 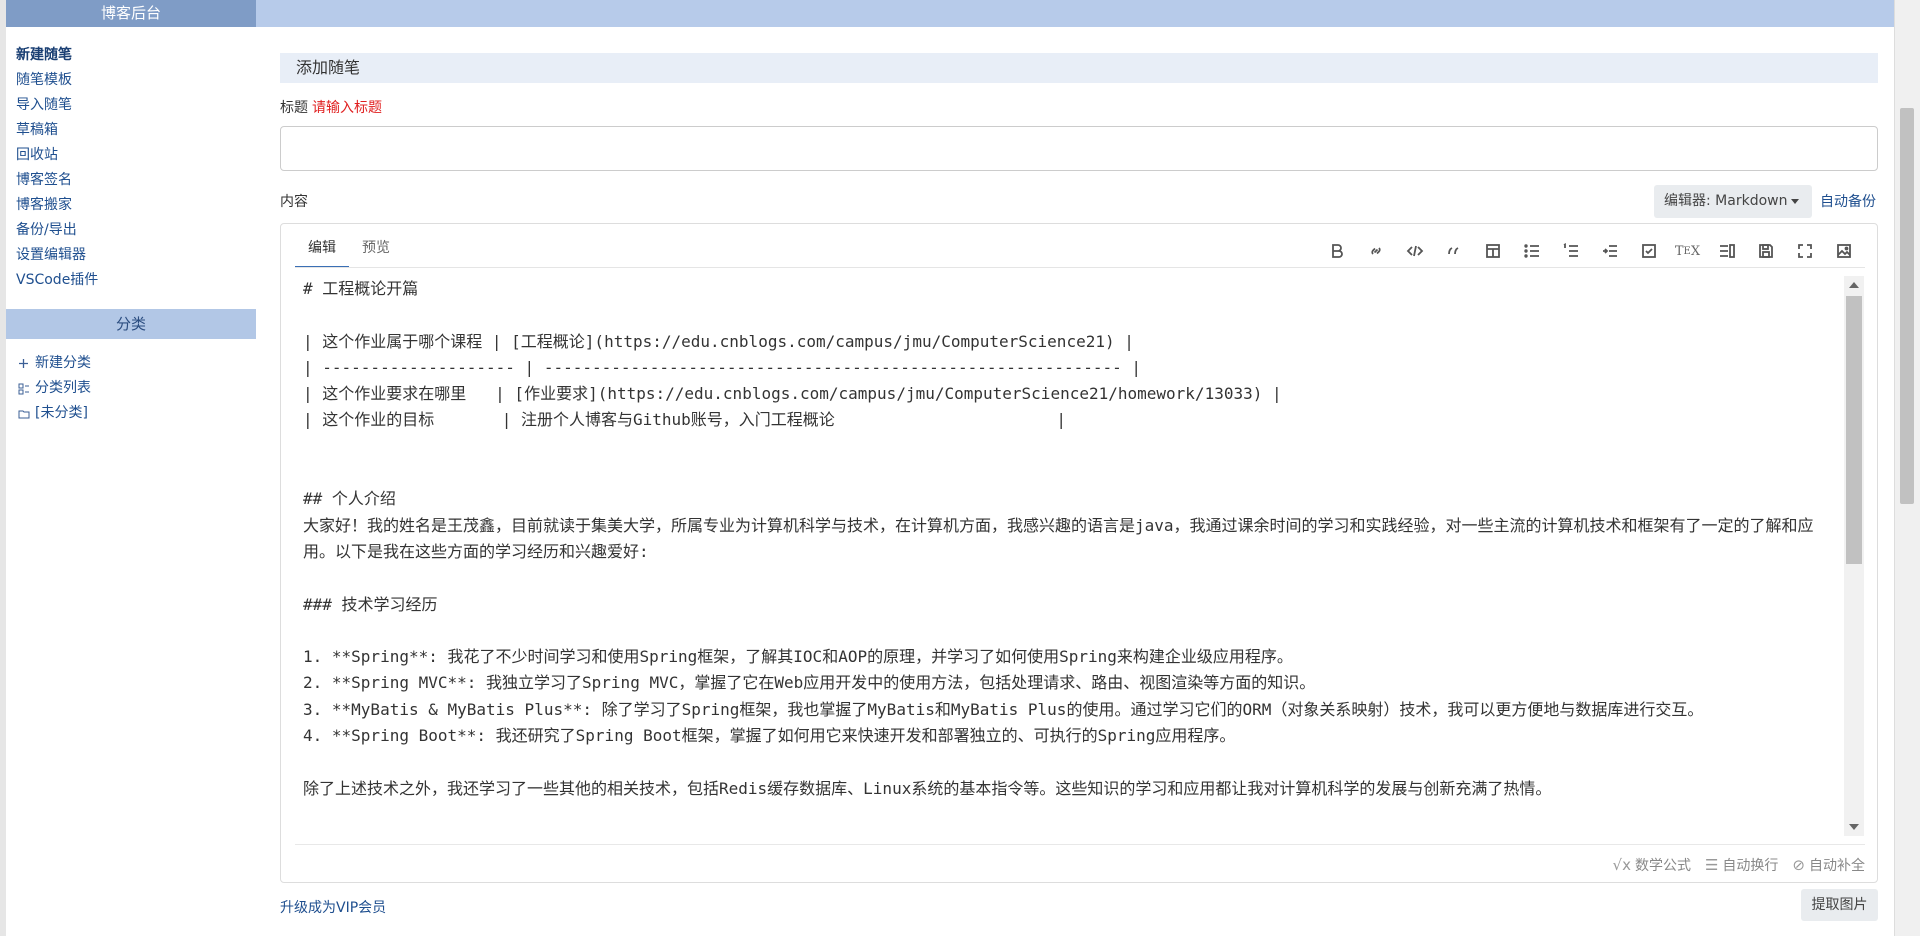 What do you see at coordinates (1375, 251) in the screenshot?
I see `link-icon` at bounding box center [1375, 251].